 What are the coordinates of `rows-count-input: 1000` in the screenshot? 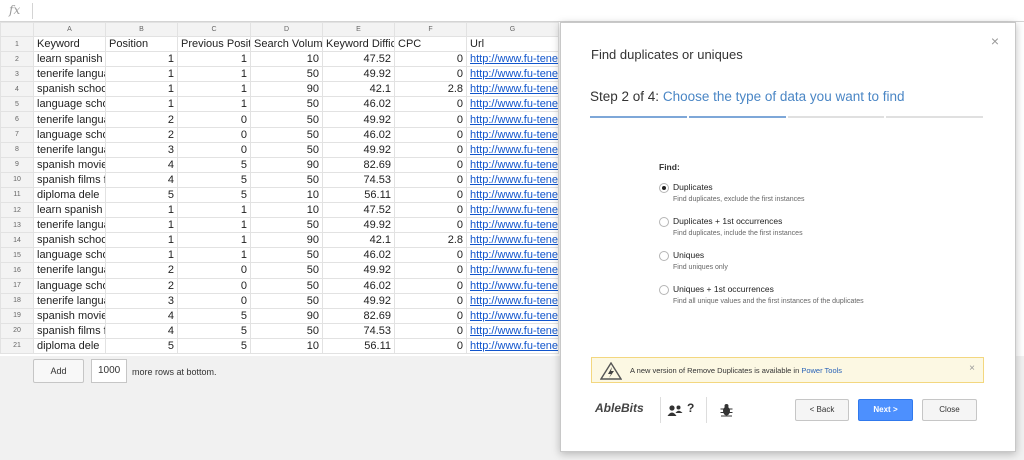 It's located at (109, 371).